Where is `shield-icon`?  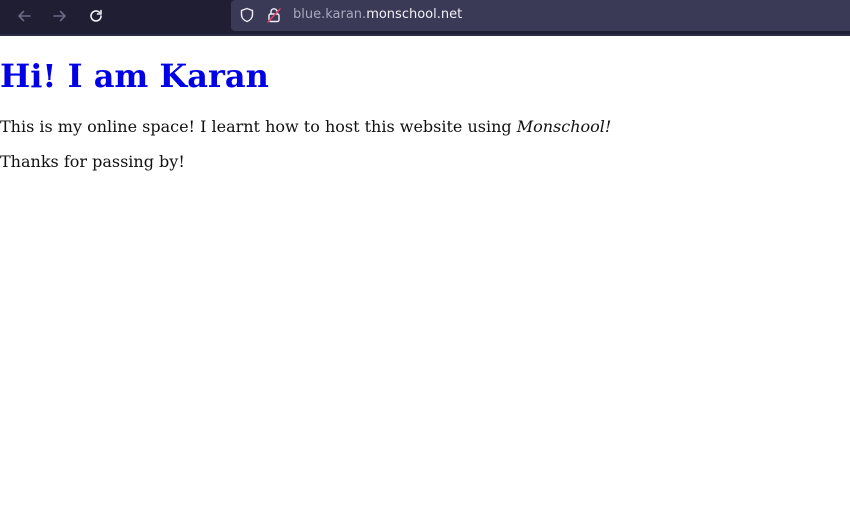
shield-icon is located at coordinates (247, 15).